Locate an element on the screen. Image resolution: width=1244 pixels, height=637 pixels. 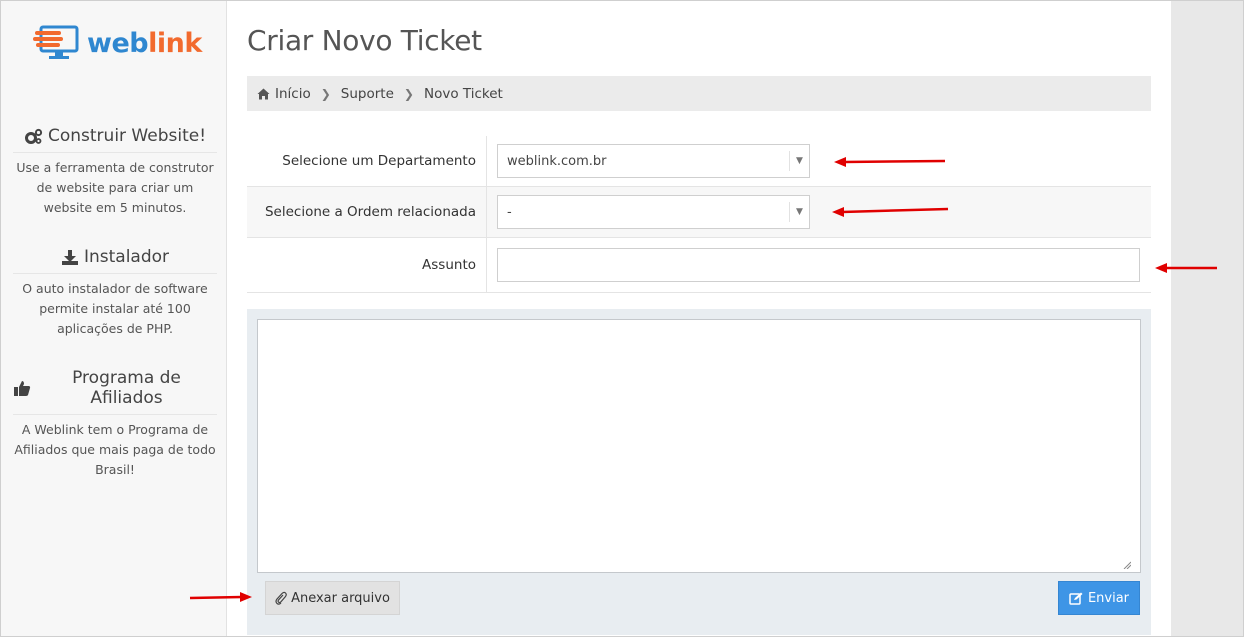
promo-title-text: Construir Website! is located at coordinates (127, 136).